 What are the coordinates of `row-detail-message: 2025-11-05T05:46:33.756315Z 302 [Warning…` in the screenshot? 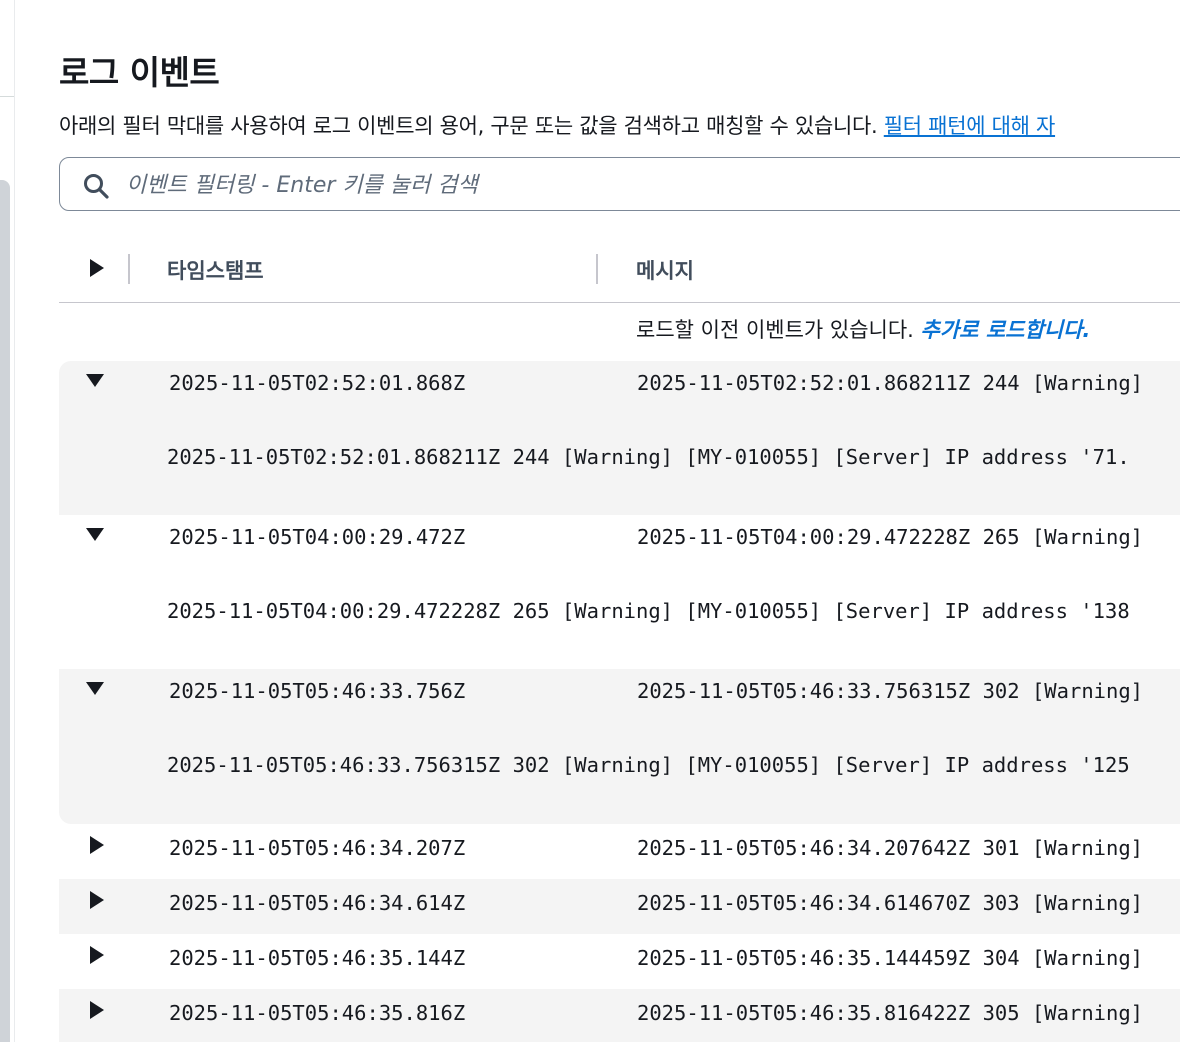 It's located at (648, 765).